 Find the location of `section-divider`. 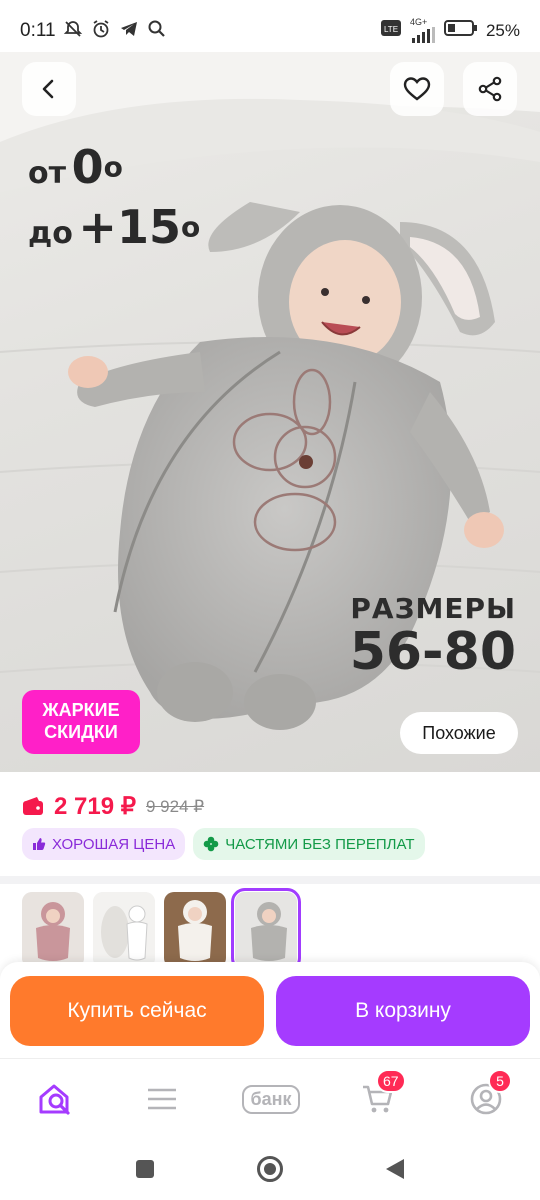

section-divider is located at coordinates (270, 880).